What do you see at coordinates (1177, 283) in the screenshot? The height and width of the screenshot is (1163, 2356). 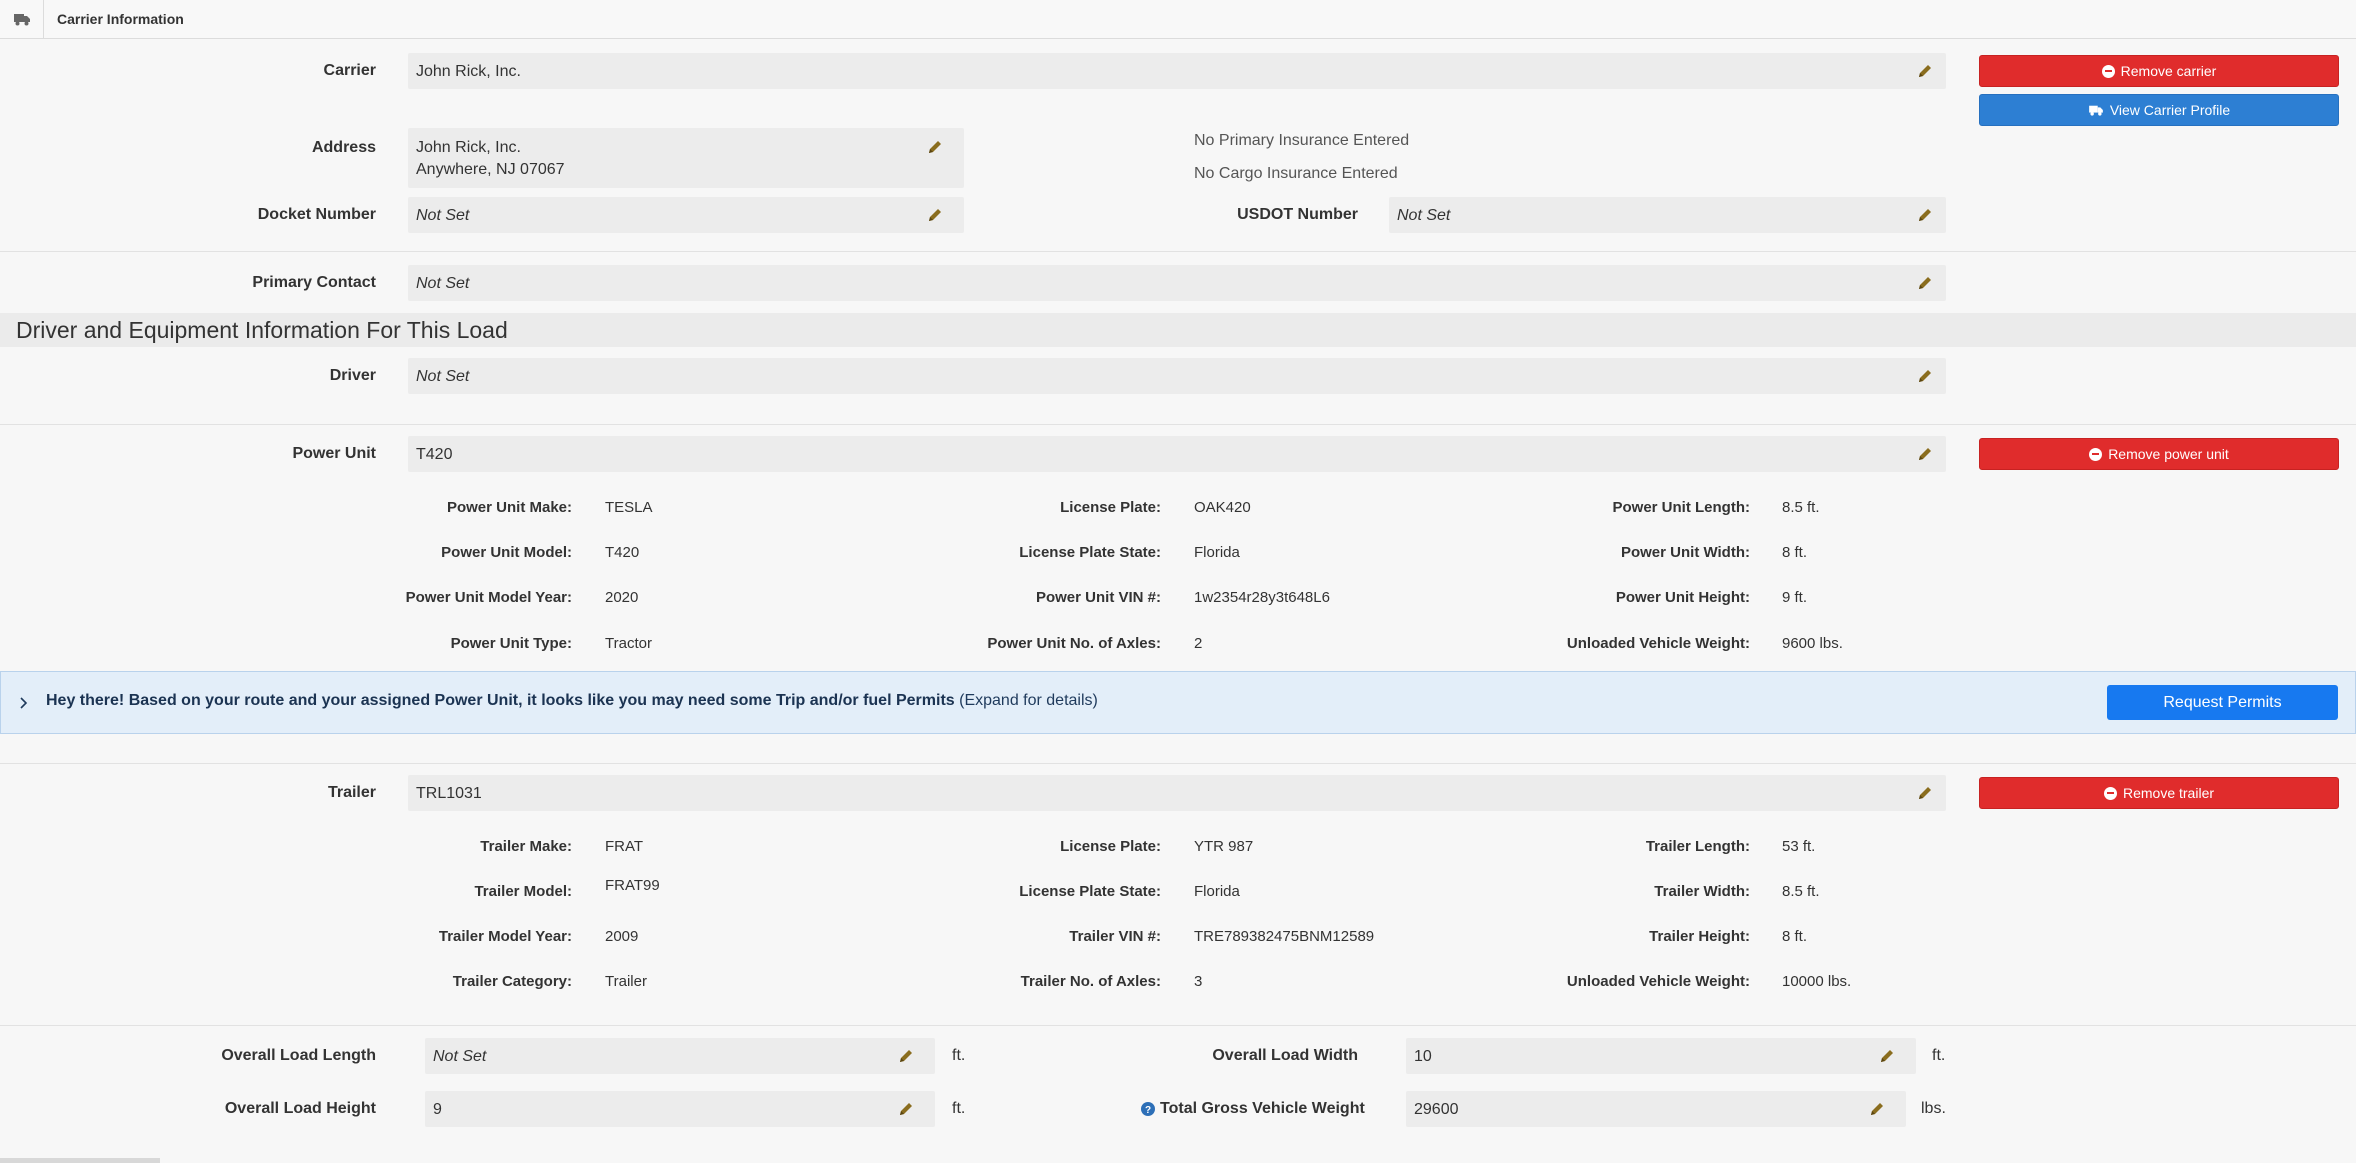 I see `primary-contact-field: Not Set` at bounding box center [1177, 283].